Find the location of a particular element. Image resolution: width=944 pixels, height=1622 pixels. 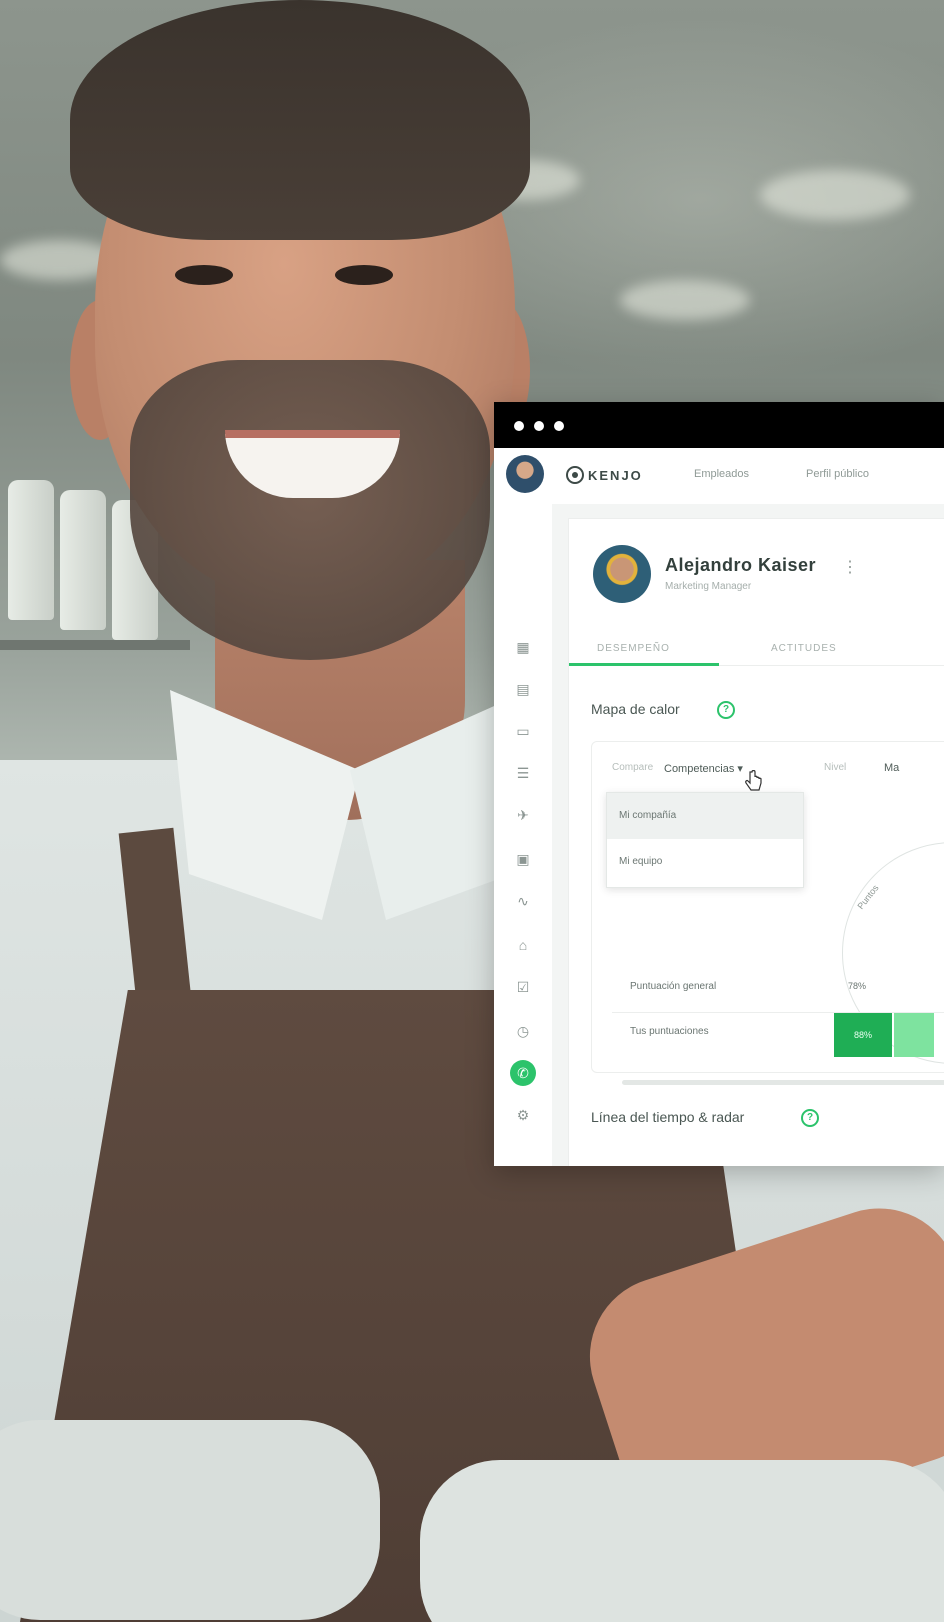

dropdown-option-my-team: Mi equipo is located at coordinates (705, 862).